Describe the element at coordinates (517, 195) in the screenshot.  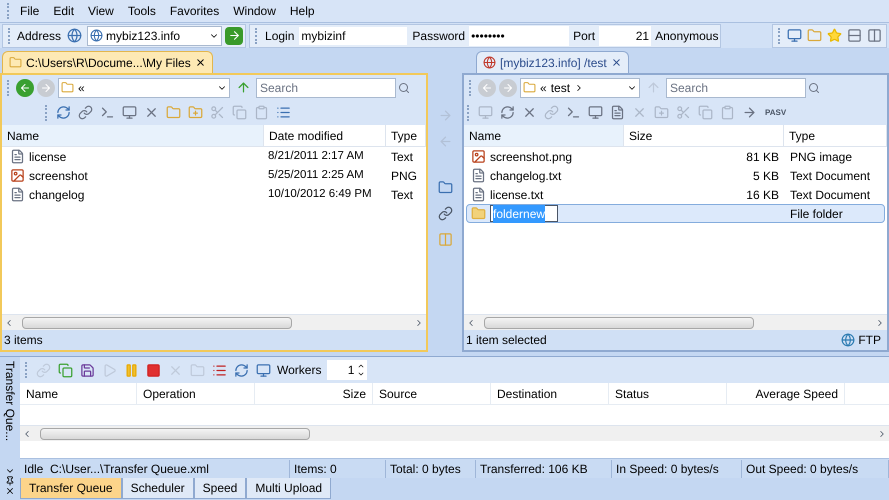
I see `file-name: license.txt` at that location.